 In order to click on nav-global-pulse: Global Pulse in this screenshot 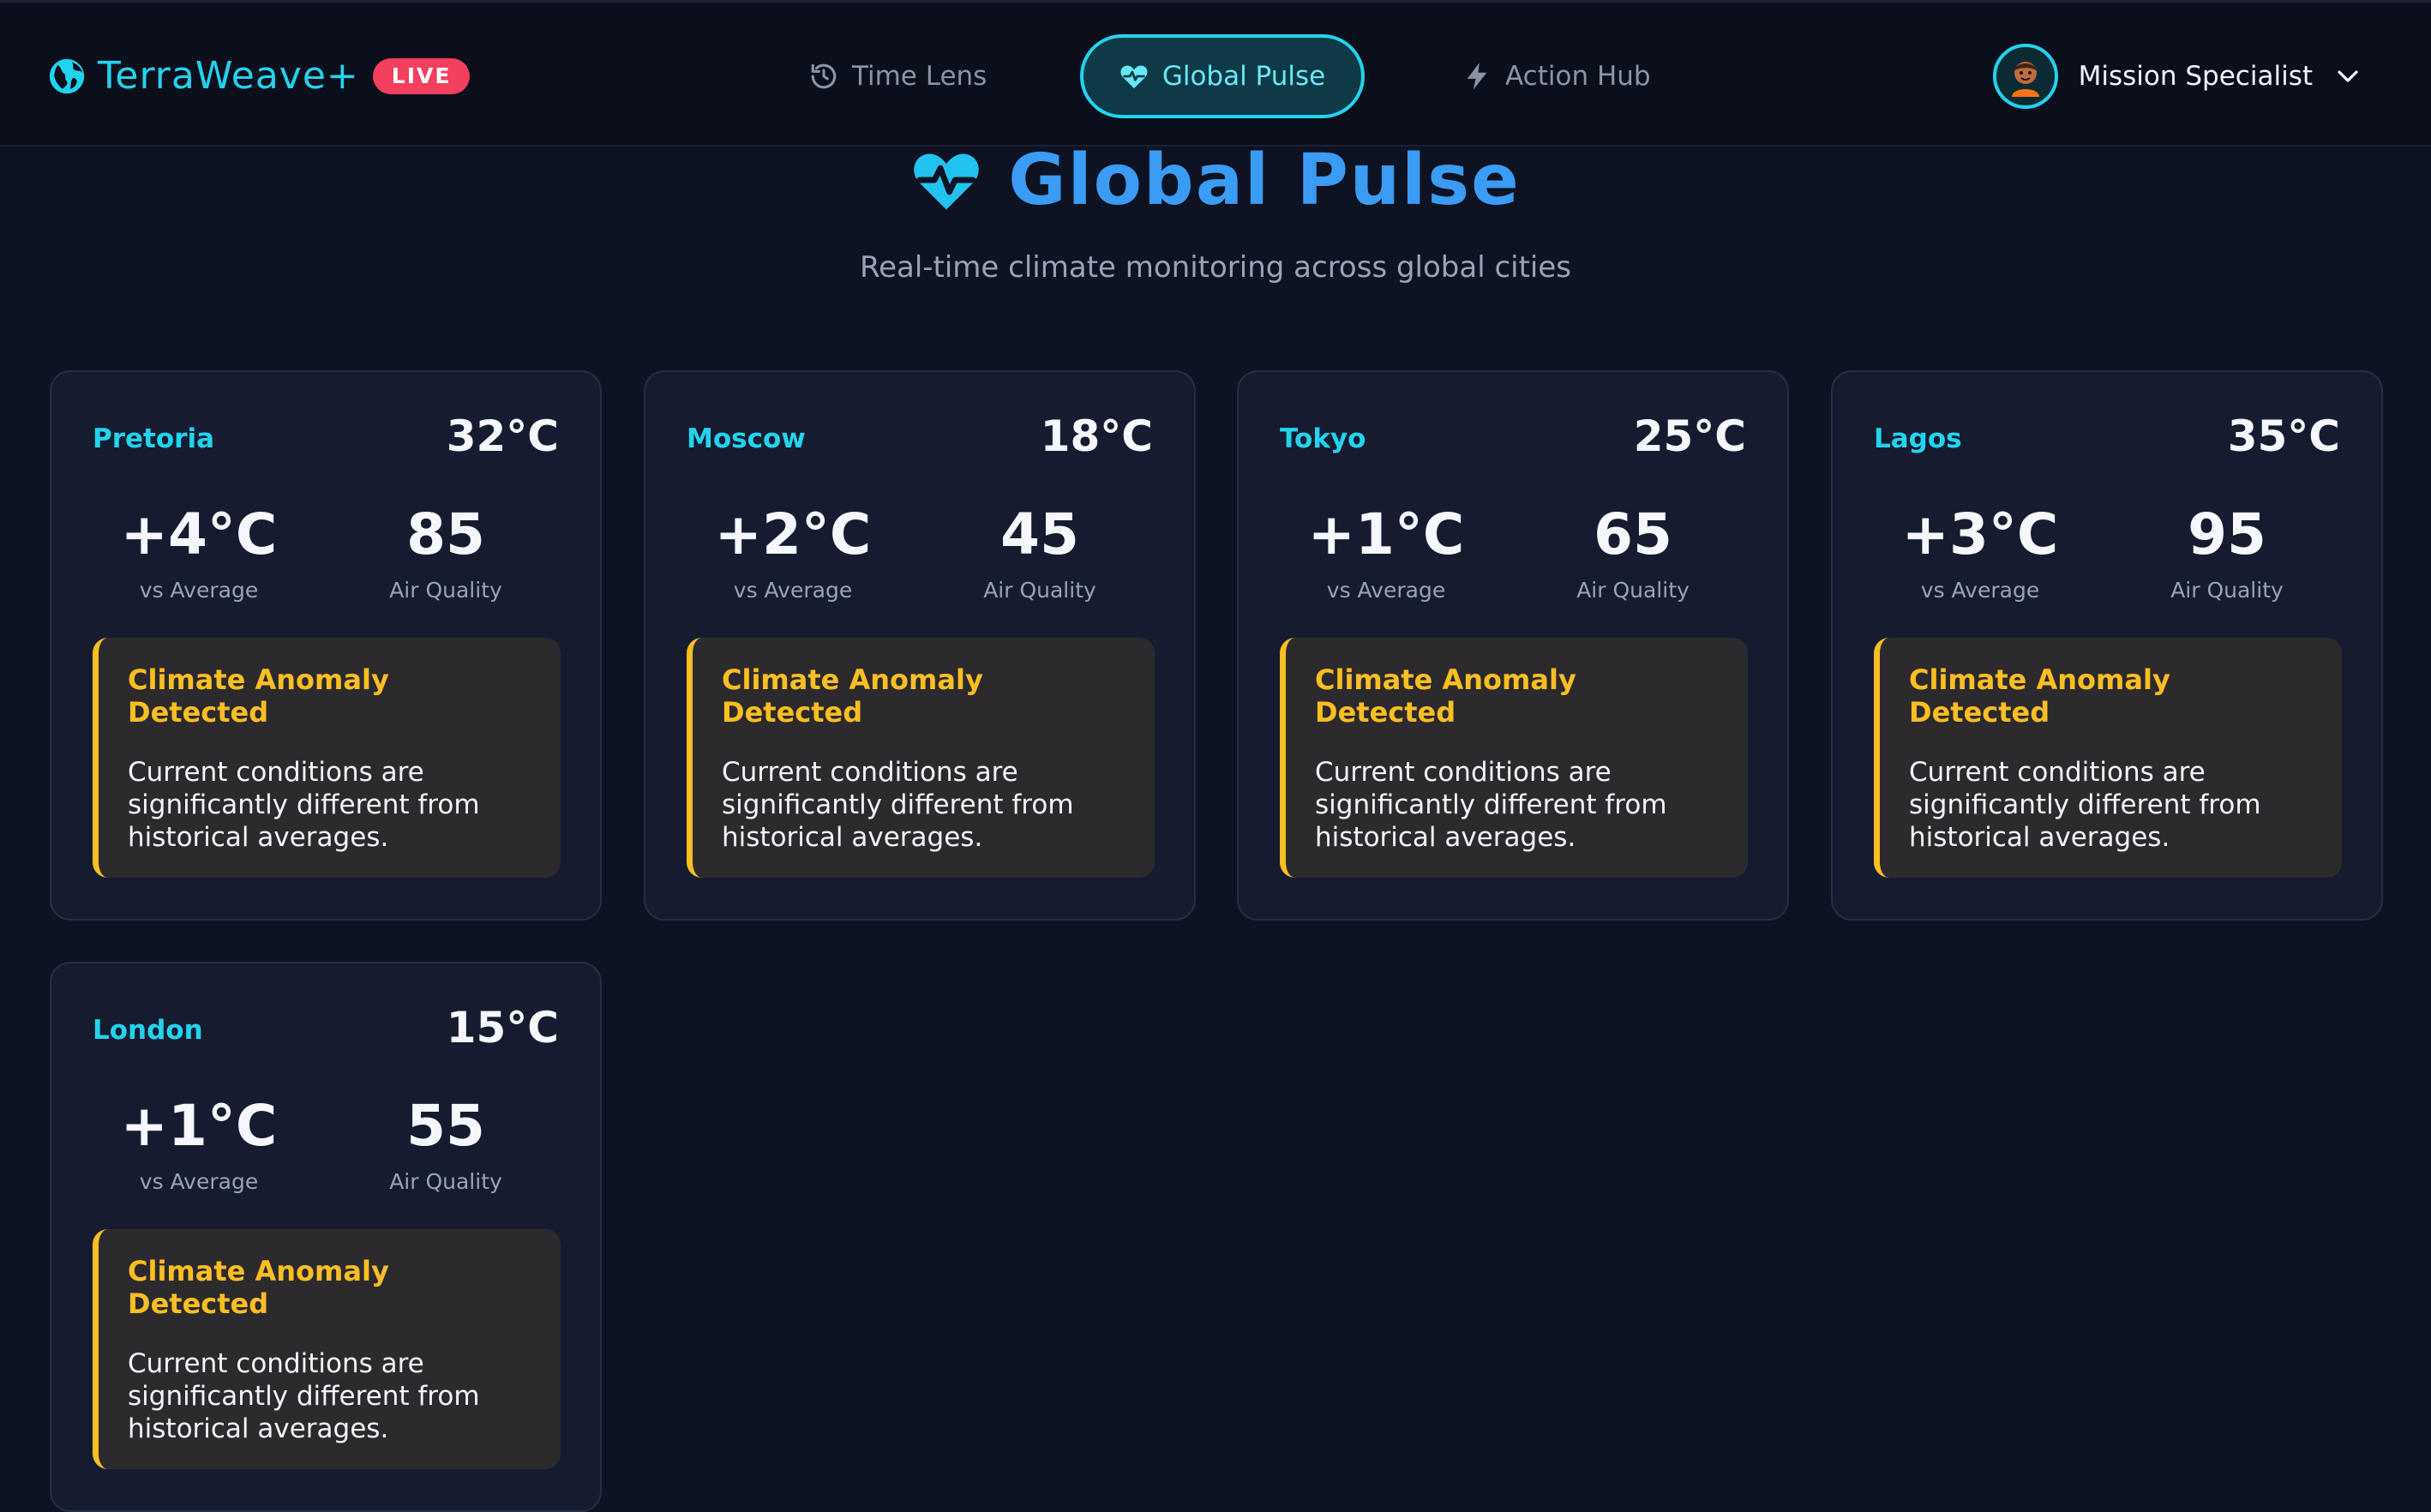, I will do `click(1223, 76)`.